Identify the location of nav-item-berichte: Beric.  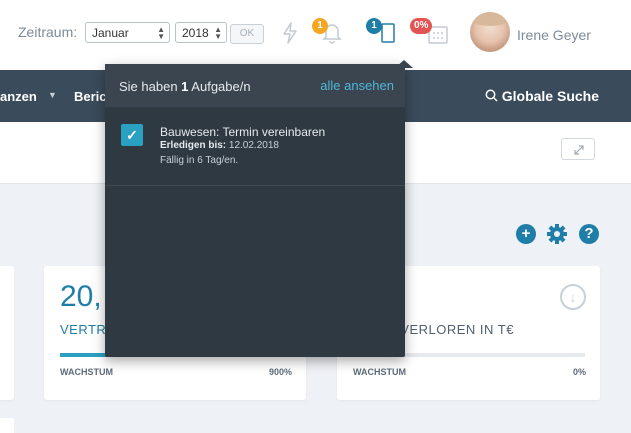
(90, 96).